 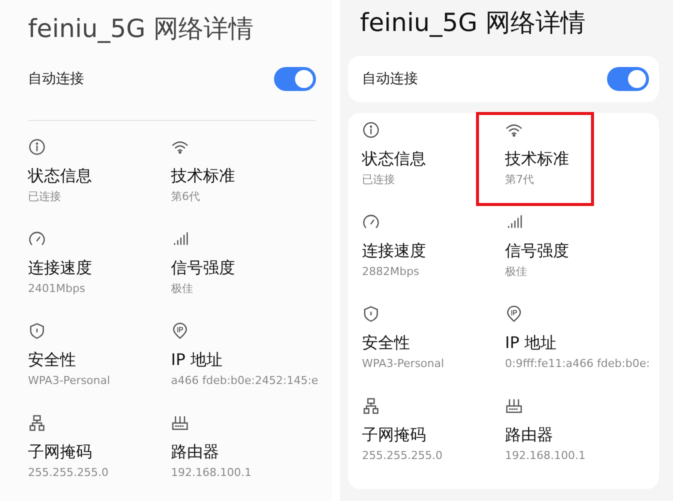 I want to click on detail-value: a466 fdeb:b0e:2452:145:e, so click(x=243, y=381).